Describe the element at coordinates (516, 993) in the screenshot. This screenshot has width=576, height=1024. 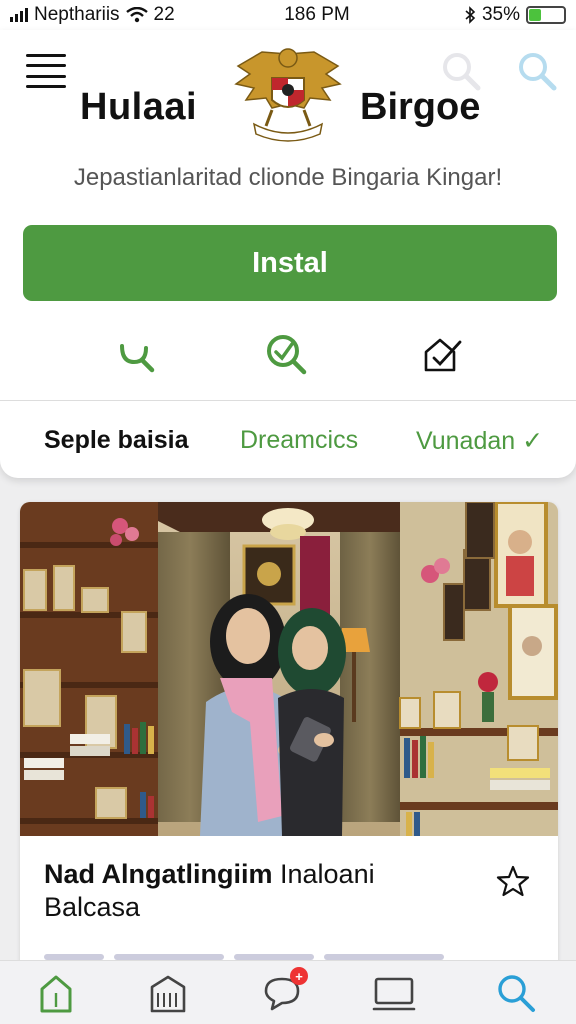
I see `search-nav-icon` at that location.